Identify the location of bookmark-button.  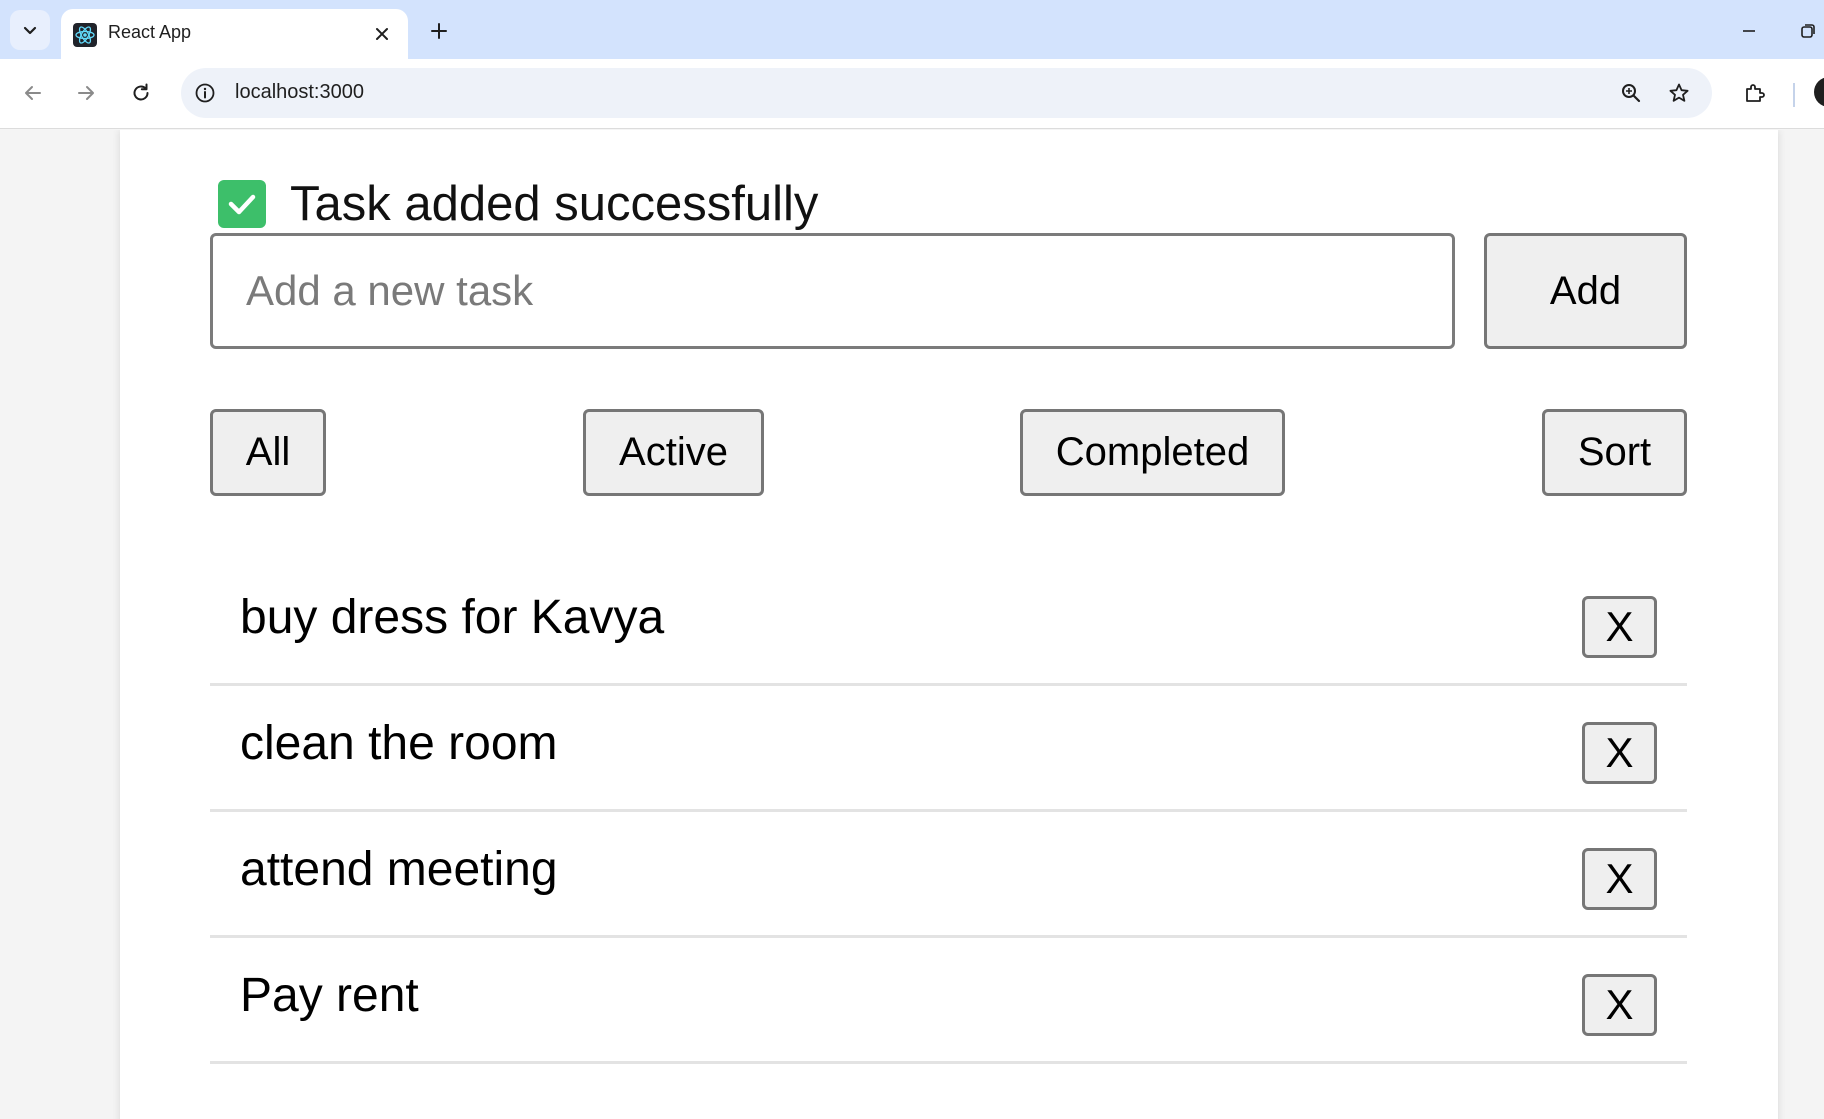
(1679, 93).